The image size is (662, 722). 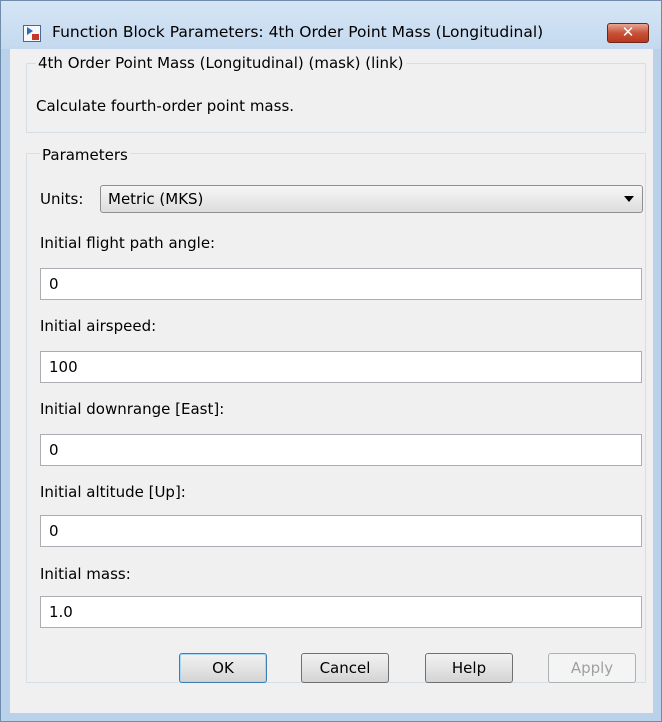 I want to click on parameters-heading: Parameters, so click(x=85, y=155).